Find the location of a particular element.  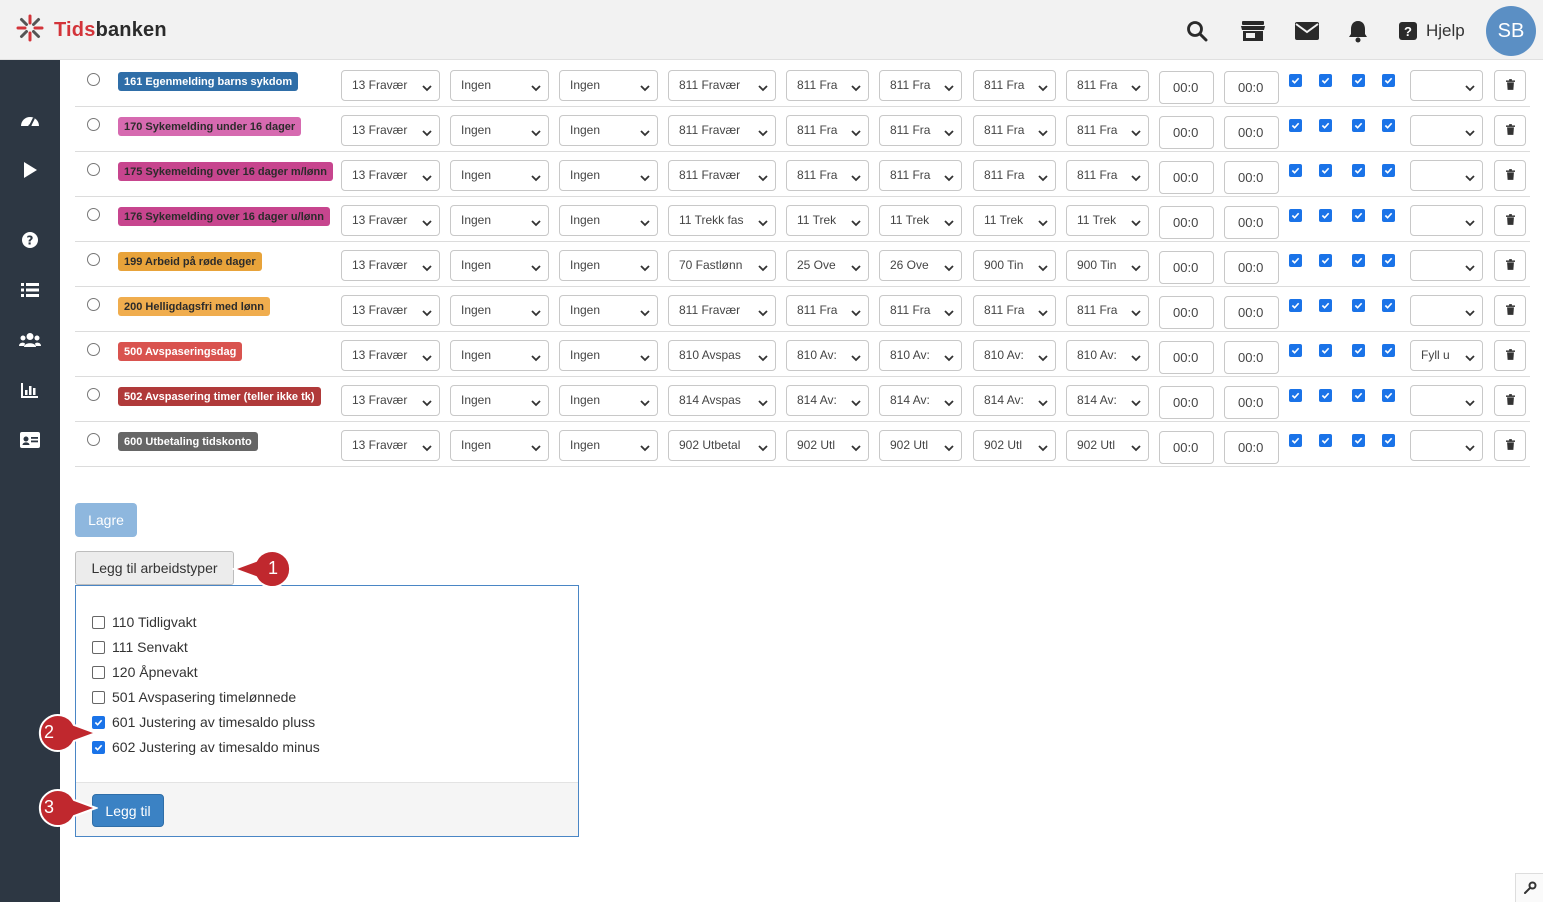

work-type-option: 120 Åpnevakt is located at coordinates (145, 672).